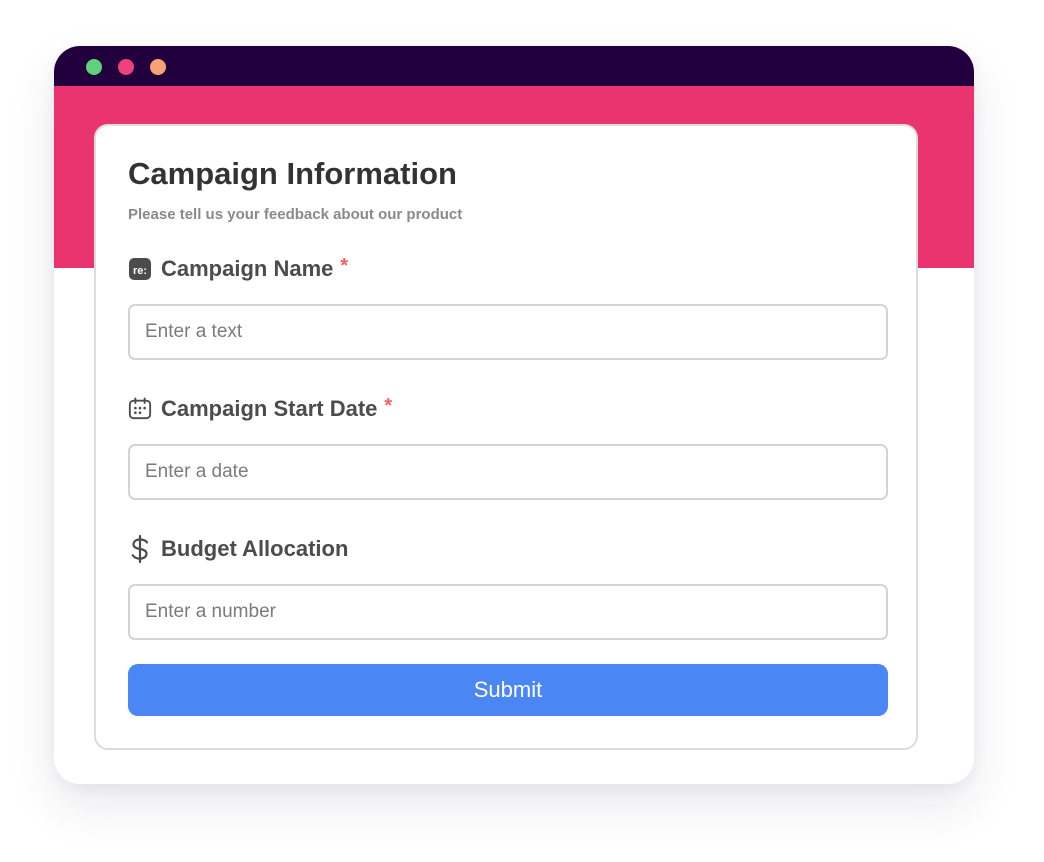 This screenshot has width=1044, height=862. I want to click on calendar-icon, so click(140, 409).